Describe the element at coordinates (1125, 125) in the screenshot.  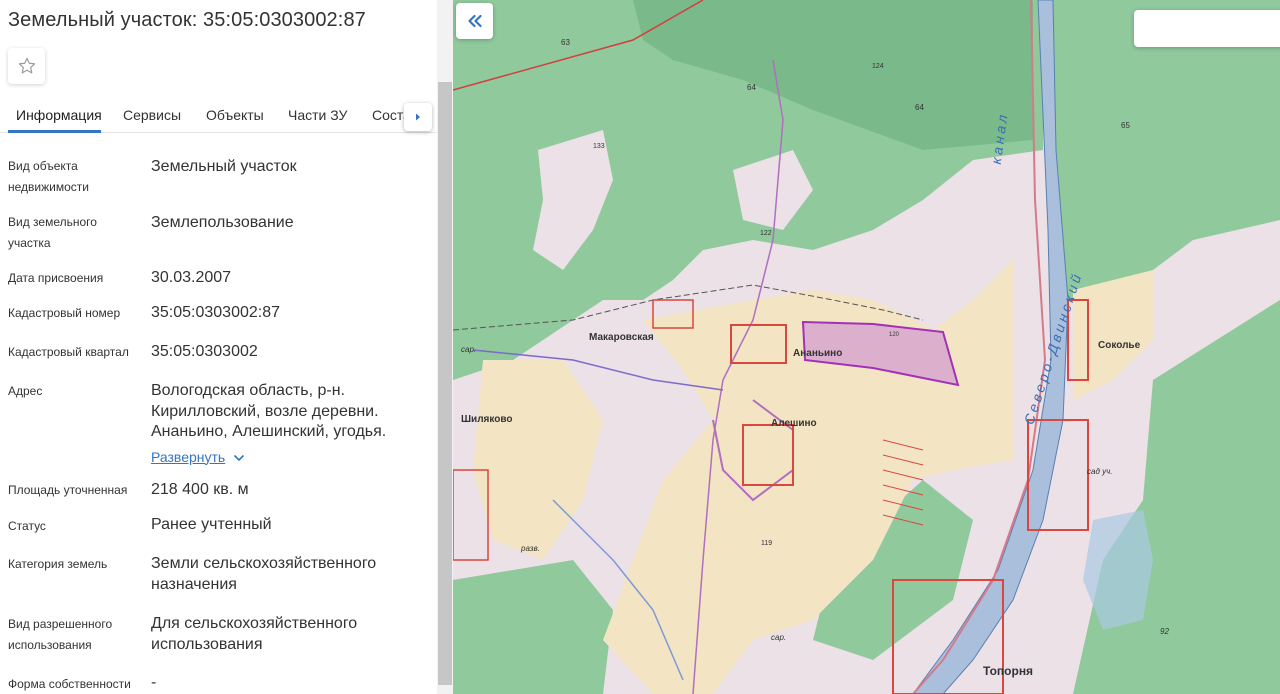
I see `map-small-label: 65` at that location.